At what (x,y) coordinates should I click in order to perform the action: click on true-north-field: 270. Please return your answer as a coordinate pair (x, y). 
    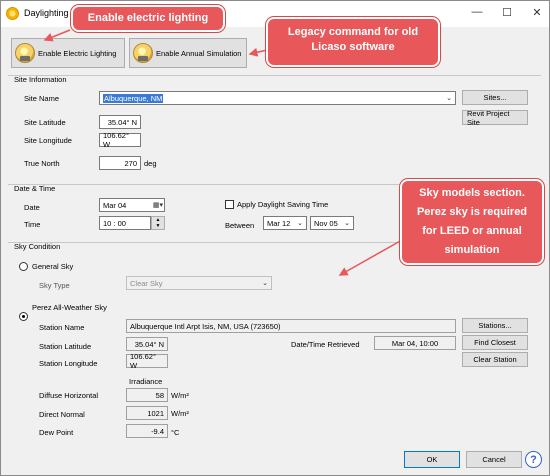
    Looking at the image, I should click on (120, 163).